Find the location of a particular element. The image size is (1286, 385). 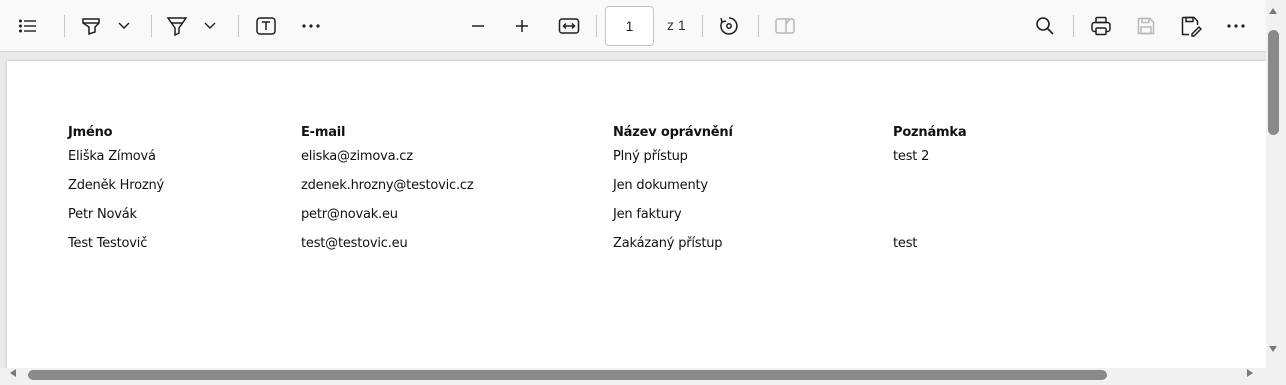

header-email: E-mail is located at coordinates (323, 132).